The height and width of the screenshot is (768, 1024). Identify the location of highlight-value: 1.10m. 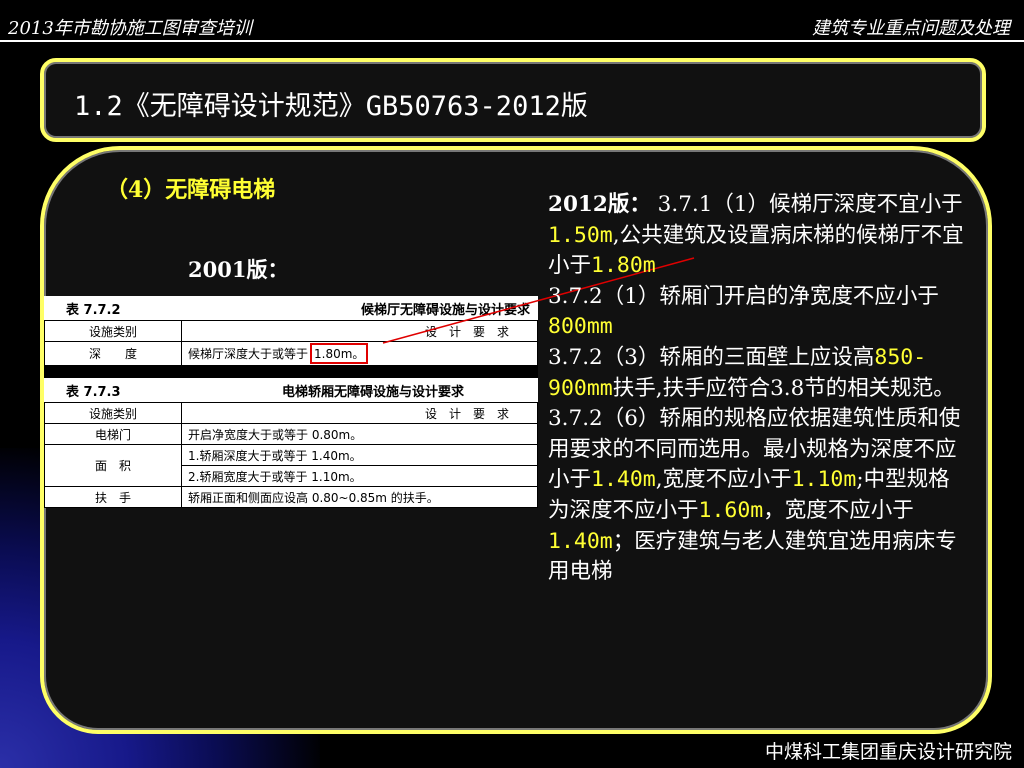
(824, 480).